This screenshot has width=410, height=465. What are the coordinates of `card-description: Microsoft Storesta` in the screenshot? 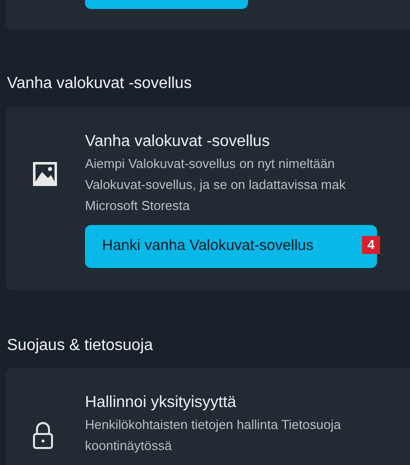 It's located at (138, 206).